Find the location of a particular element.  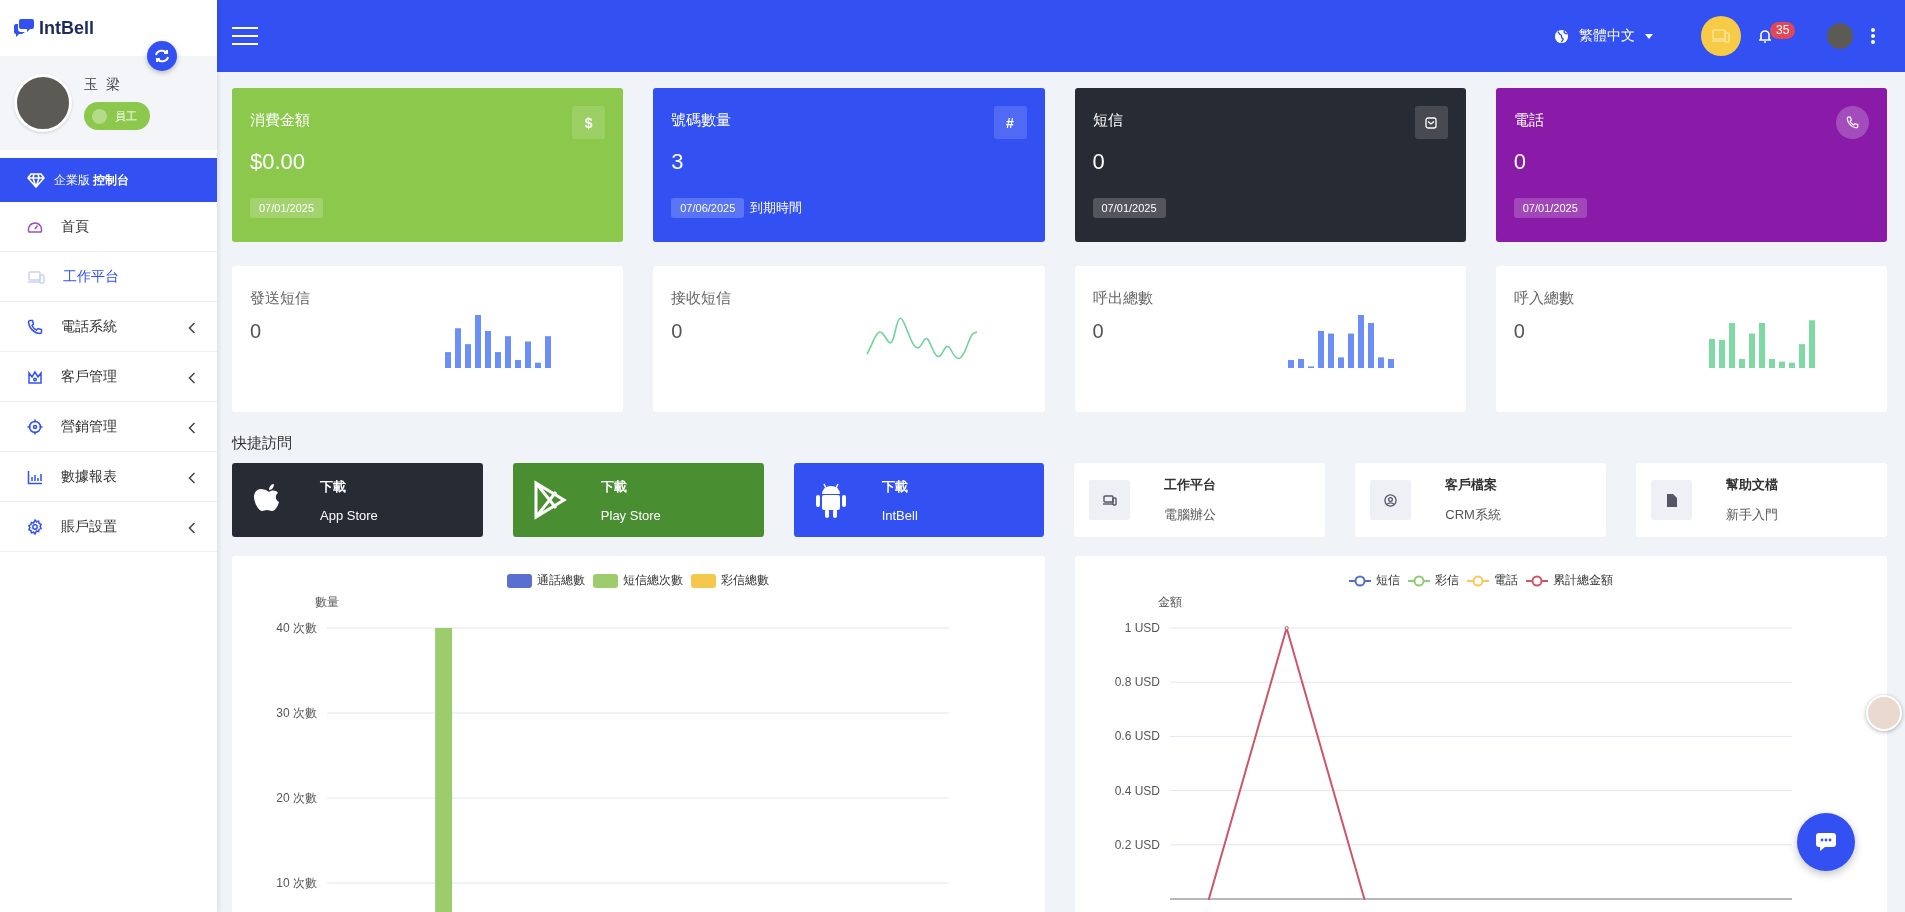

expiry-label: 到期時間 is located at coordinates (776, 208).